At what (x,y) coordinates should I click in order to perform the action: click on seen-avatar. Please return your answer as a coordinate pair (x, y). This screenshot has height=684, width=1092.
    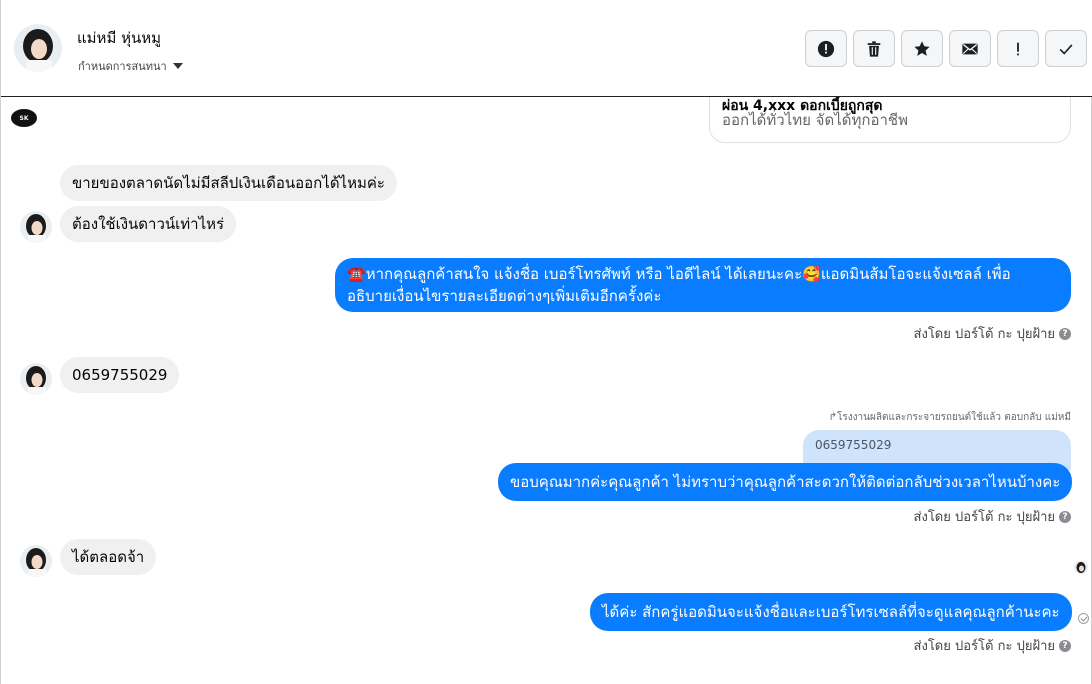
    Looking at the image, I should click on (1081, 567).